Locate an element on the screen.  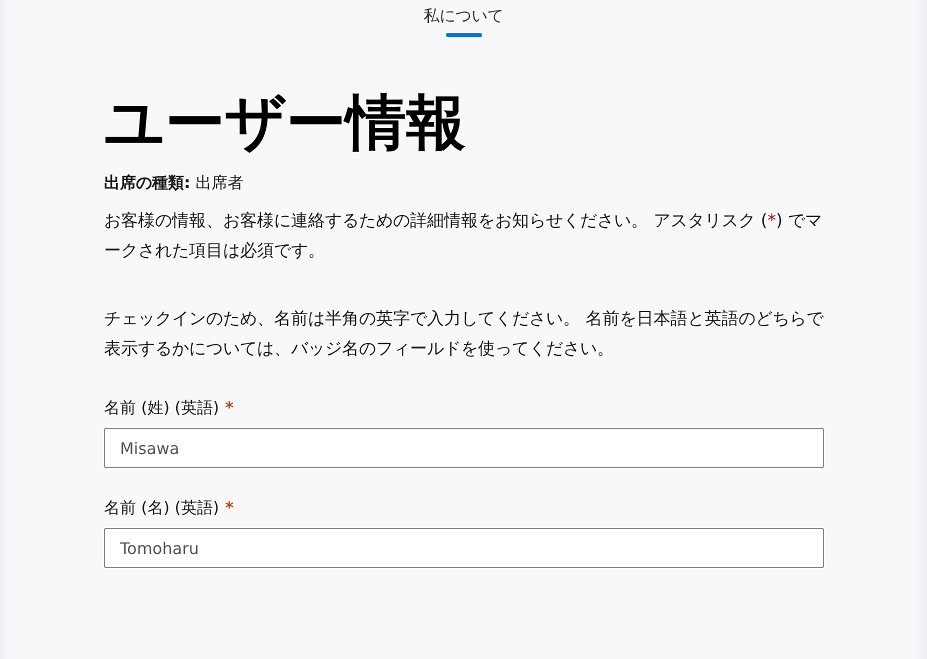
tab: 私について is located at coordinates (464, 21).